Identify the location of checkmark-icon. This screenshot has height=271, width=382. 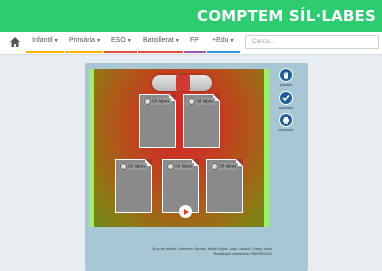
(286, 98).